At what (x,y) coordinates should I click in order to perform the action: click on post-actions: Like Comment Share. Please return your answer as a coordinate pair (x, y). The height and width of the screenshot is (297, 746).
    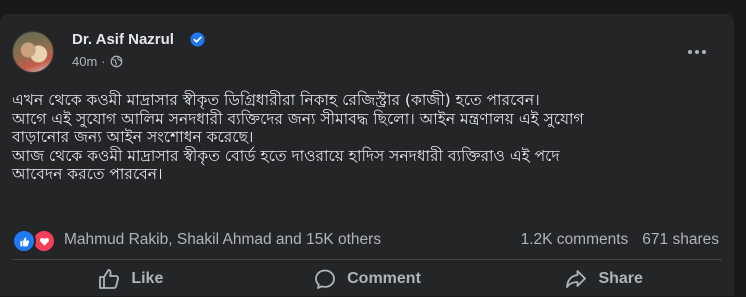
    Looking at the image, I should click on (367, 279).